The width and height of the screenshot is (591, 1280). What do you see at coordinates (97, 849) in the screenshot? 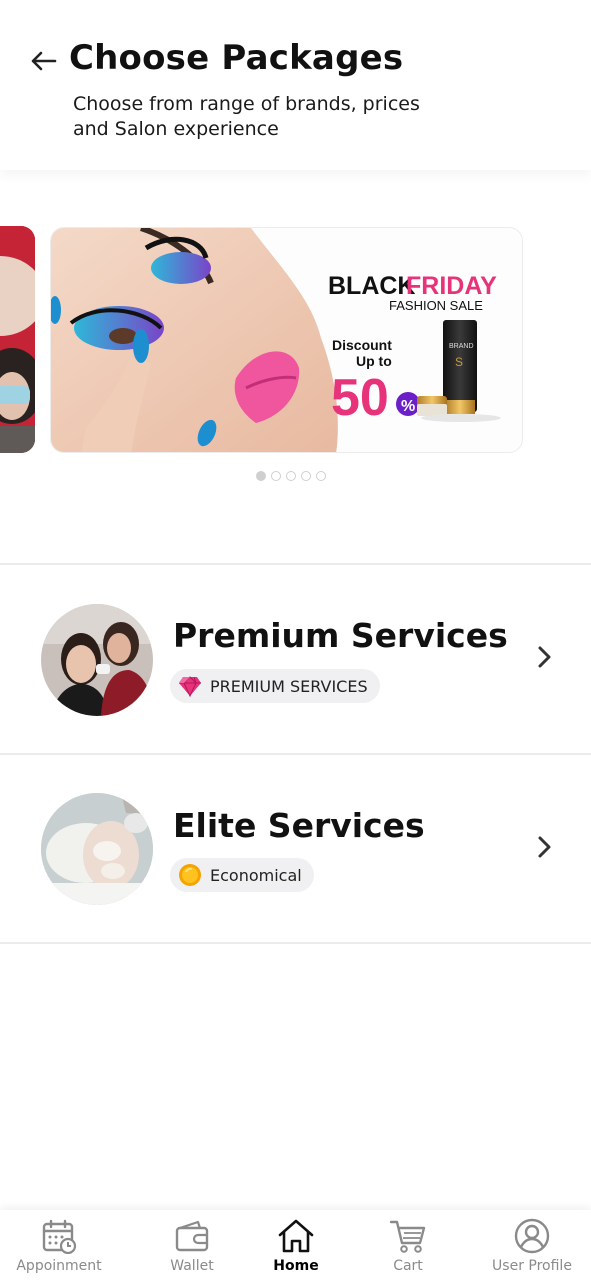
I see `elite-services-avatar` at bounding box center [97, 849].